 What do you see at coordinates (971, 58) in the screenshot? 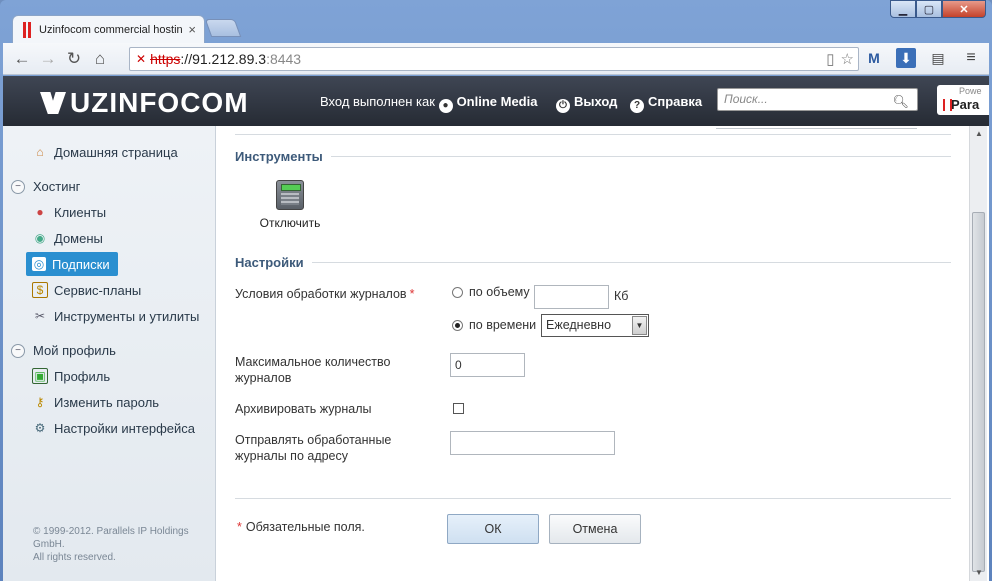
I see `menu-icon: ≡` at bounding box center [971, 58].